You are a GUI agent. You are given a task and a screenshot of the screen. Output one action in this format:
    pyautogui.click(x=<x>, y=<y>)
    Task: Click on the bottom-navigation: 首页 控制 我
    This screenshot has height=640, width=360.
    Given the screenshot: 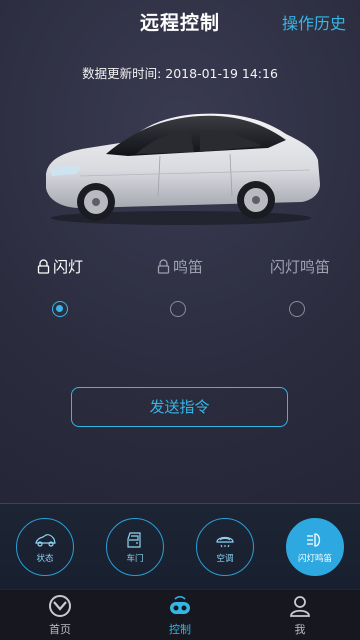 What is the action you would take?
    pyautogui.click(x=180, y=614)
    